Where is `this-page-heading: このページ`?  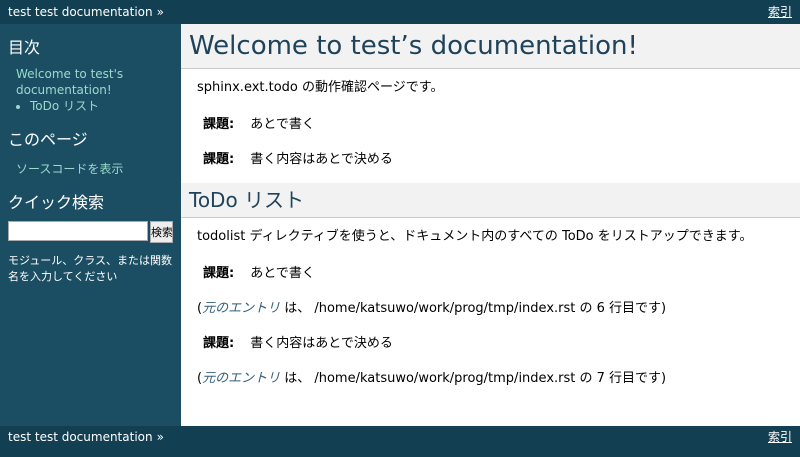
this-page-heading: このページ is located at coordinates (48, 139).